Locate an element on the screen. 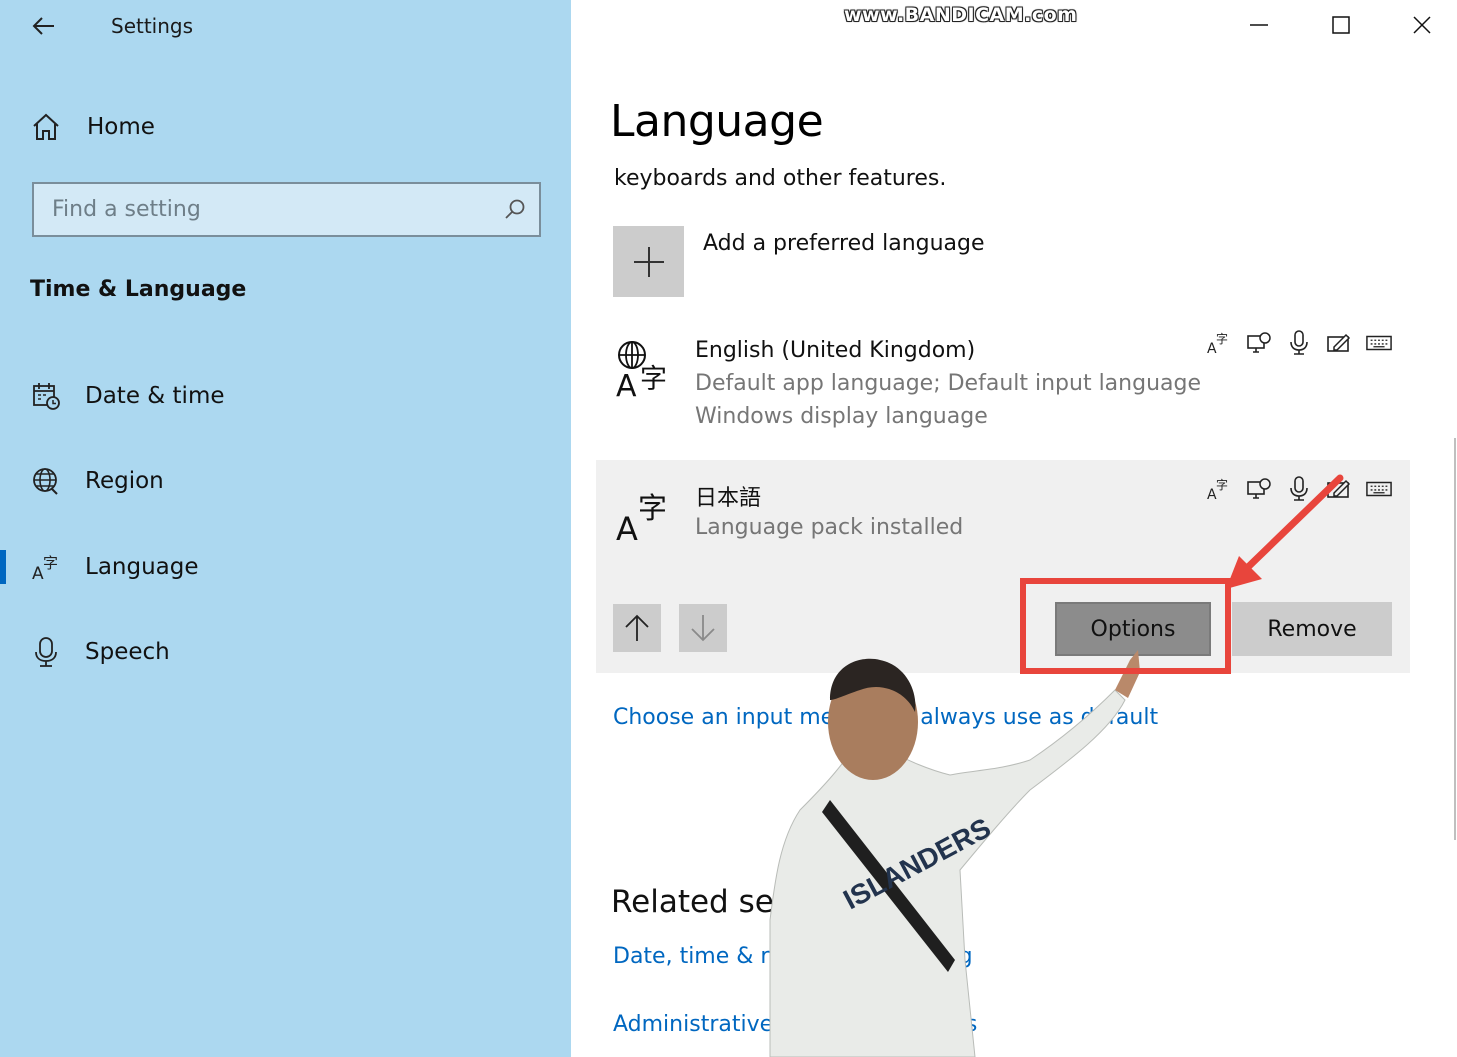  related-link-date-time-formatting: Date, time & regional formatting is located at coordinates (793, 956).